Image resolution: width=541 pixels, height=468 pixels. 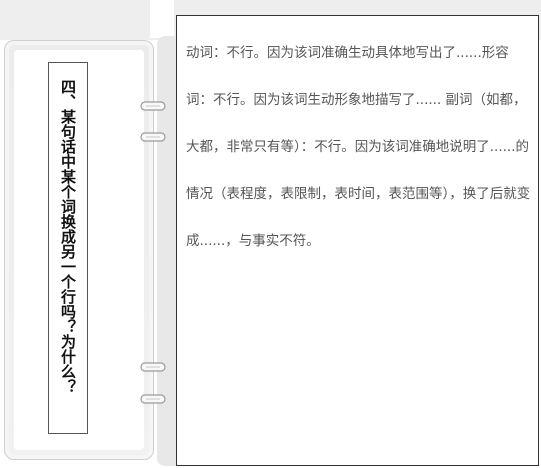 What do you see at coordinates (68, 236) in the screenshot?
I see `question-title: 四、某句话中某个词换成另一个行吗？为什么？` at bounding box center [68, 236].